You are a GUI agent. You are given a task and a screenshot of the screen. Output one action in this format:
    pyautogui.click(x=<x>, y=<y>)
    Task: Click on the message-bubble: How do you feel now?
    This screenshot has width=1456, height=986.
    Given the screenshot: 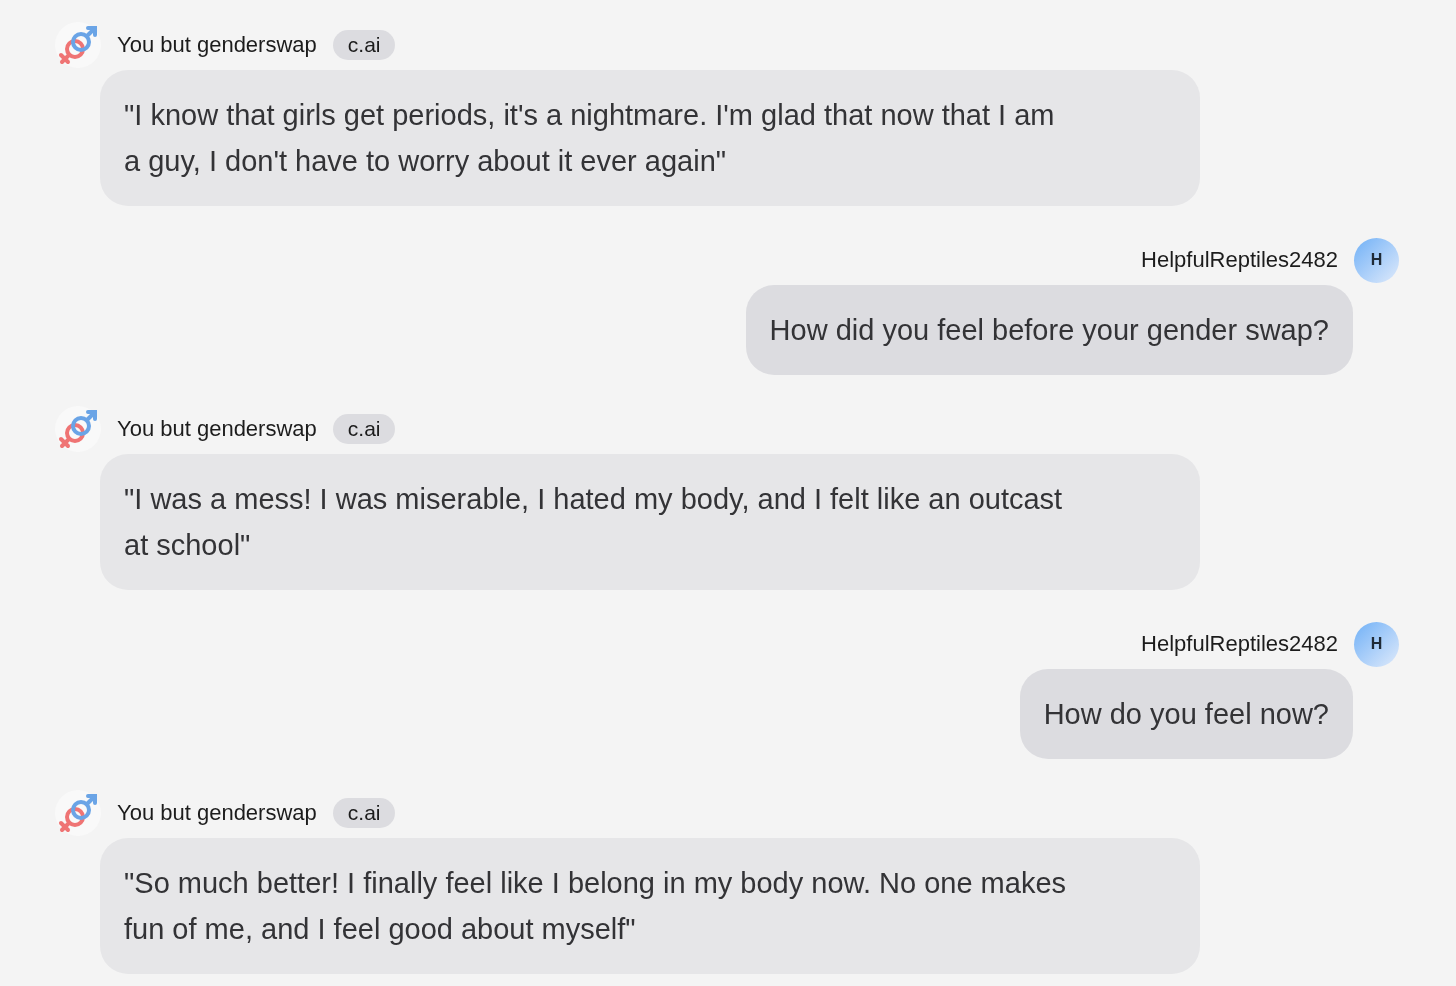 What is the action you would take?
    pyautogui.click(x=1186, y=714)
    